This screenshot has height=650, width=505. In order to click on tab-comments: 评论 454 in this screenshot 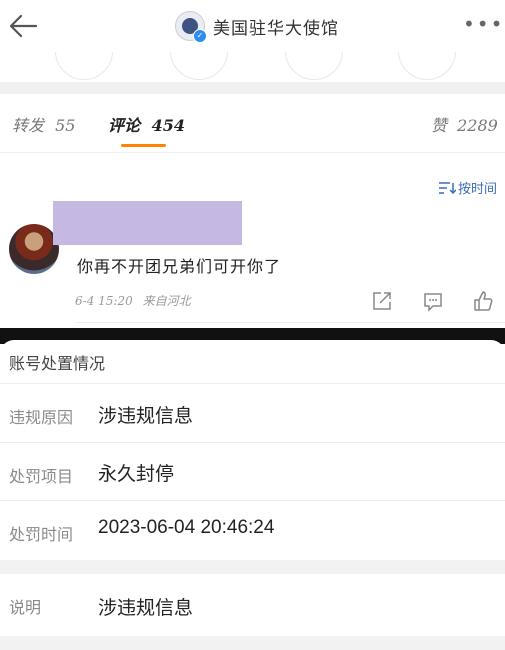, I will do `click(146, 124)`.